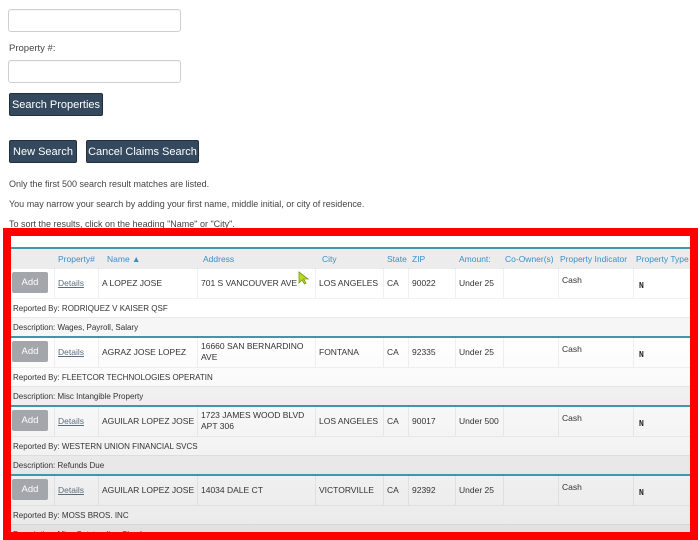 Image resolution: width=700 pixels, height=540 pixels. I want to click on header-co-owners: Co-Owner(s), so click(529, 259).